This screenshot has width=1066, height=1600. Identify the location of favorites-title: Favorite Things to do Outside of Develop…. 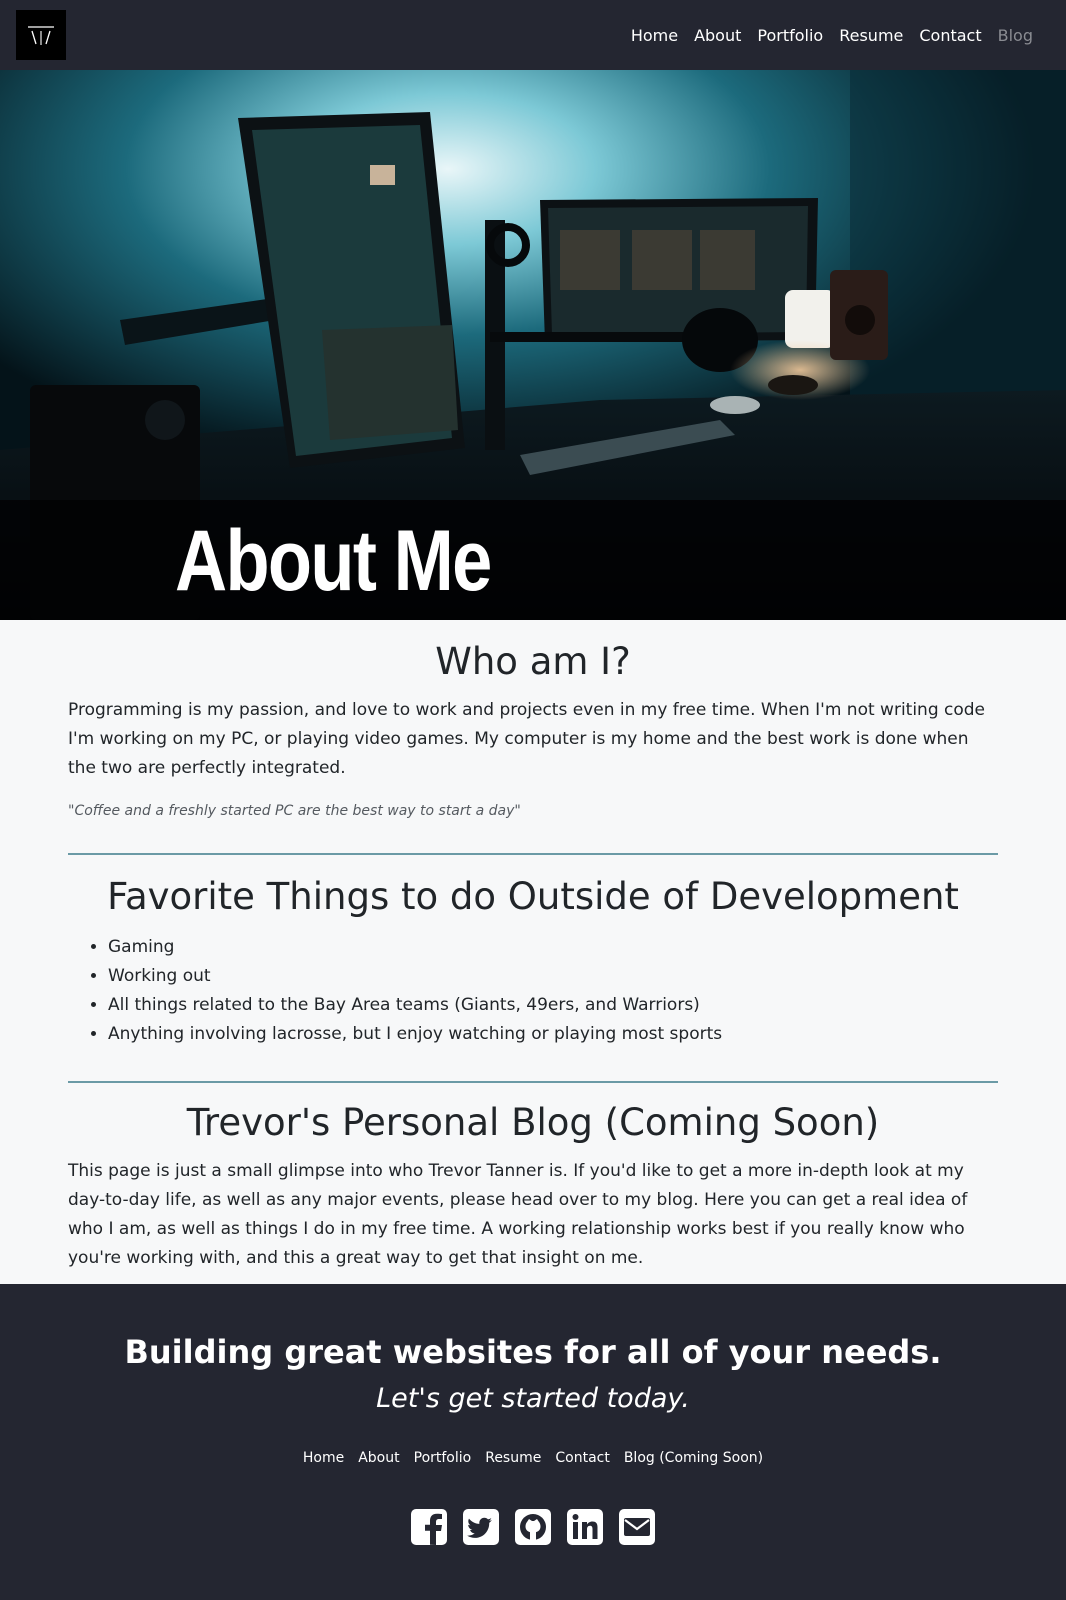
(533, 896).